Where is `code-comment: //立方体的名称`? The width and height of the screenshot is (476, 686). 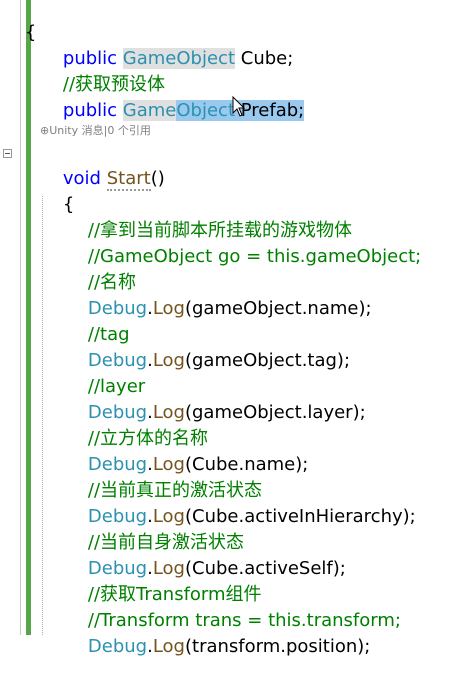 code-comment: //立方体的名称 is located at coordinates (136, 424).